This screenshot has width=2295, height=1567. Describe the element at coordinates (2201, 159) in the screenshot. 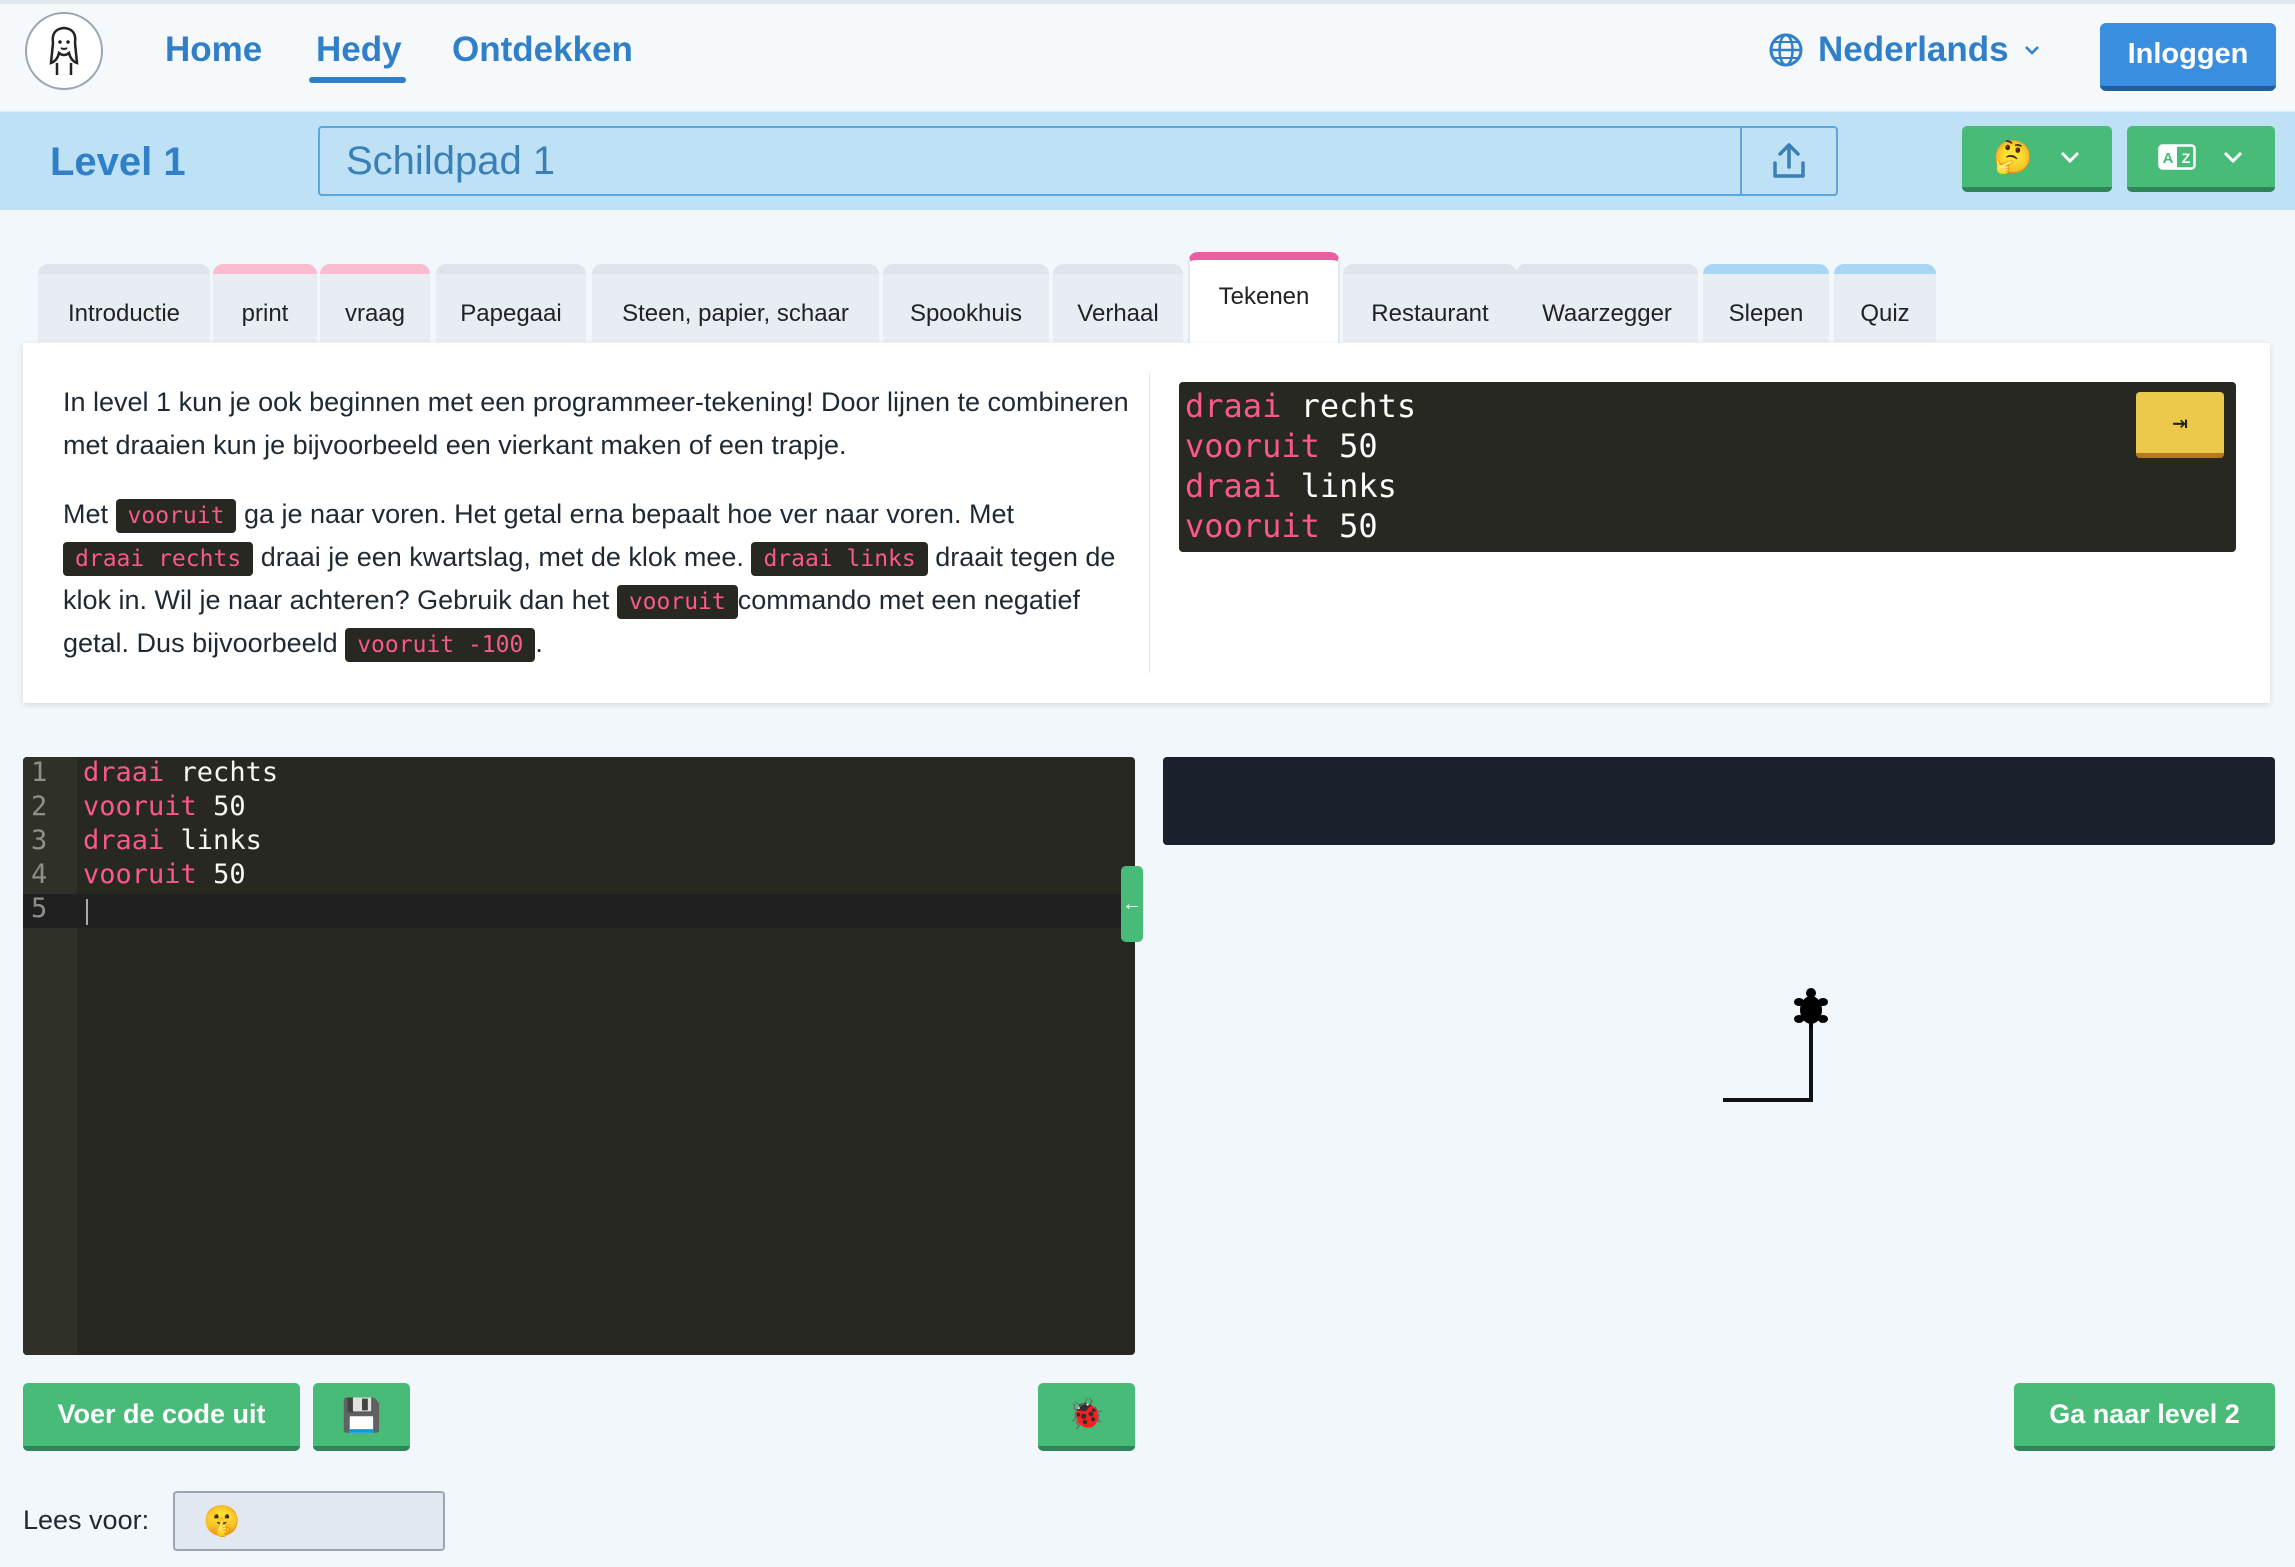

I see `keyword-language-dropdown: A Z` at that location.